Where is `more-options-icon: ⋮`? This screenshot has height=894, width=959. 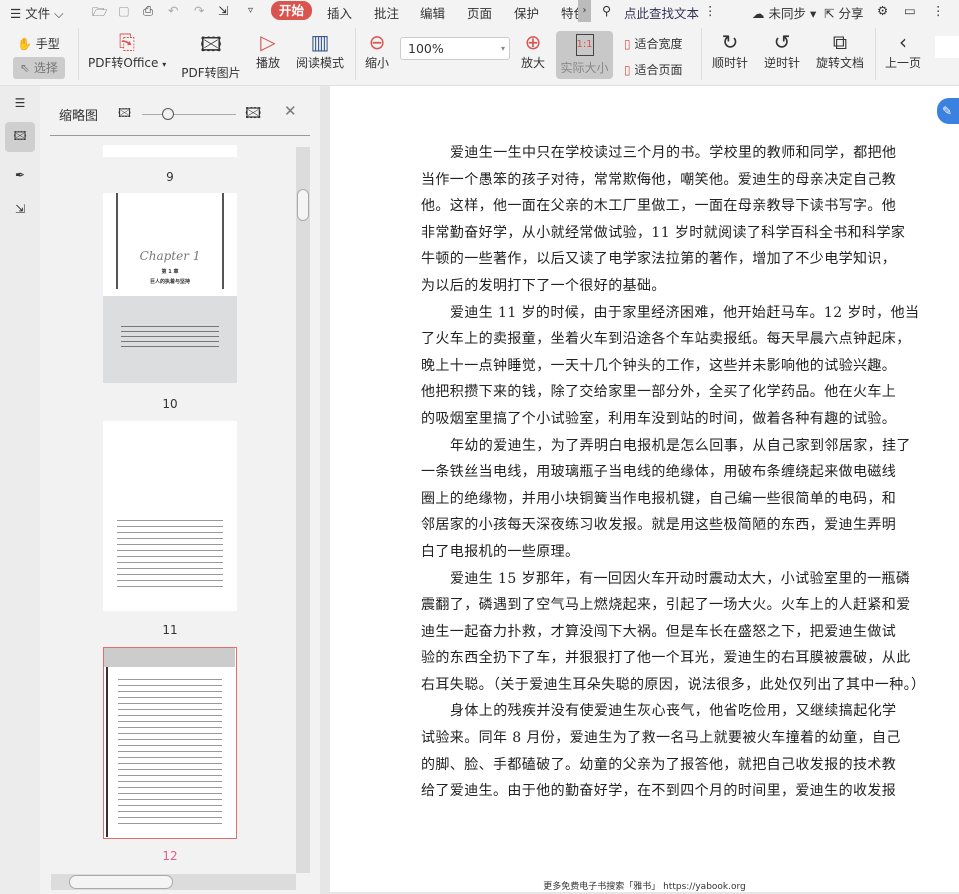
more-options-icon: ⋮ is located at coordinates (938, 10).